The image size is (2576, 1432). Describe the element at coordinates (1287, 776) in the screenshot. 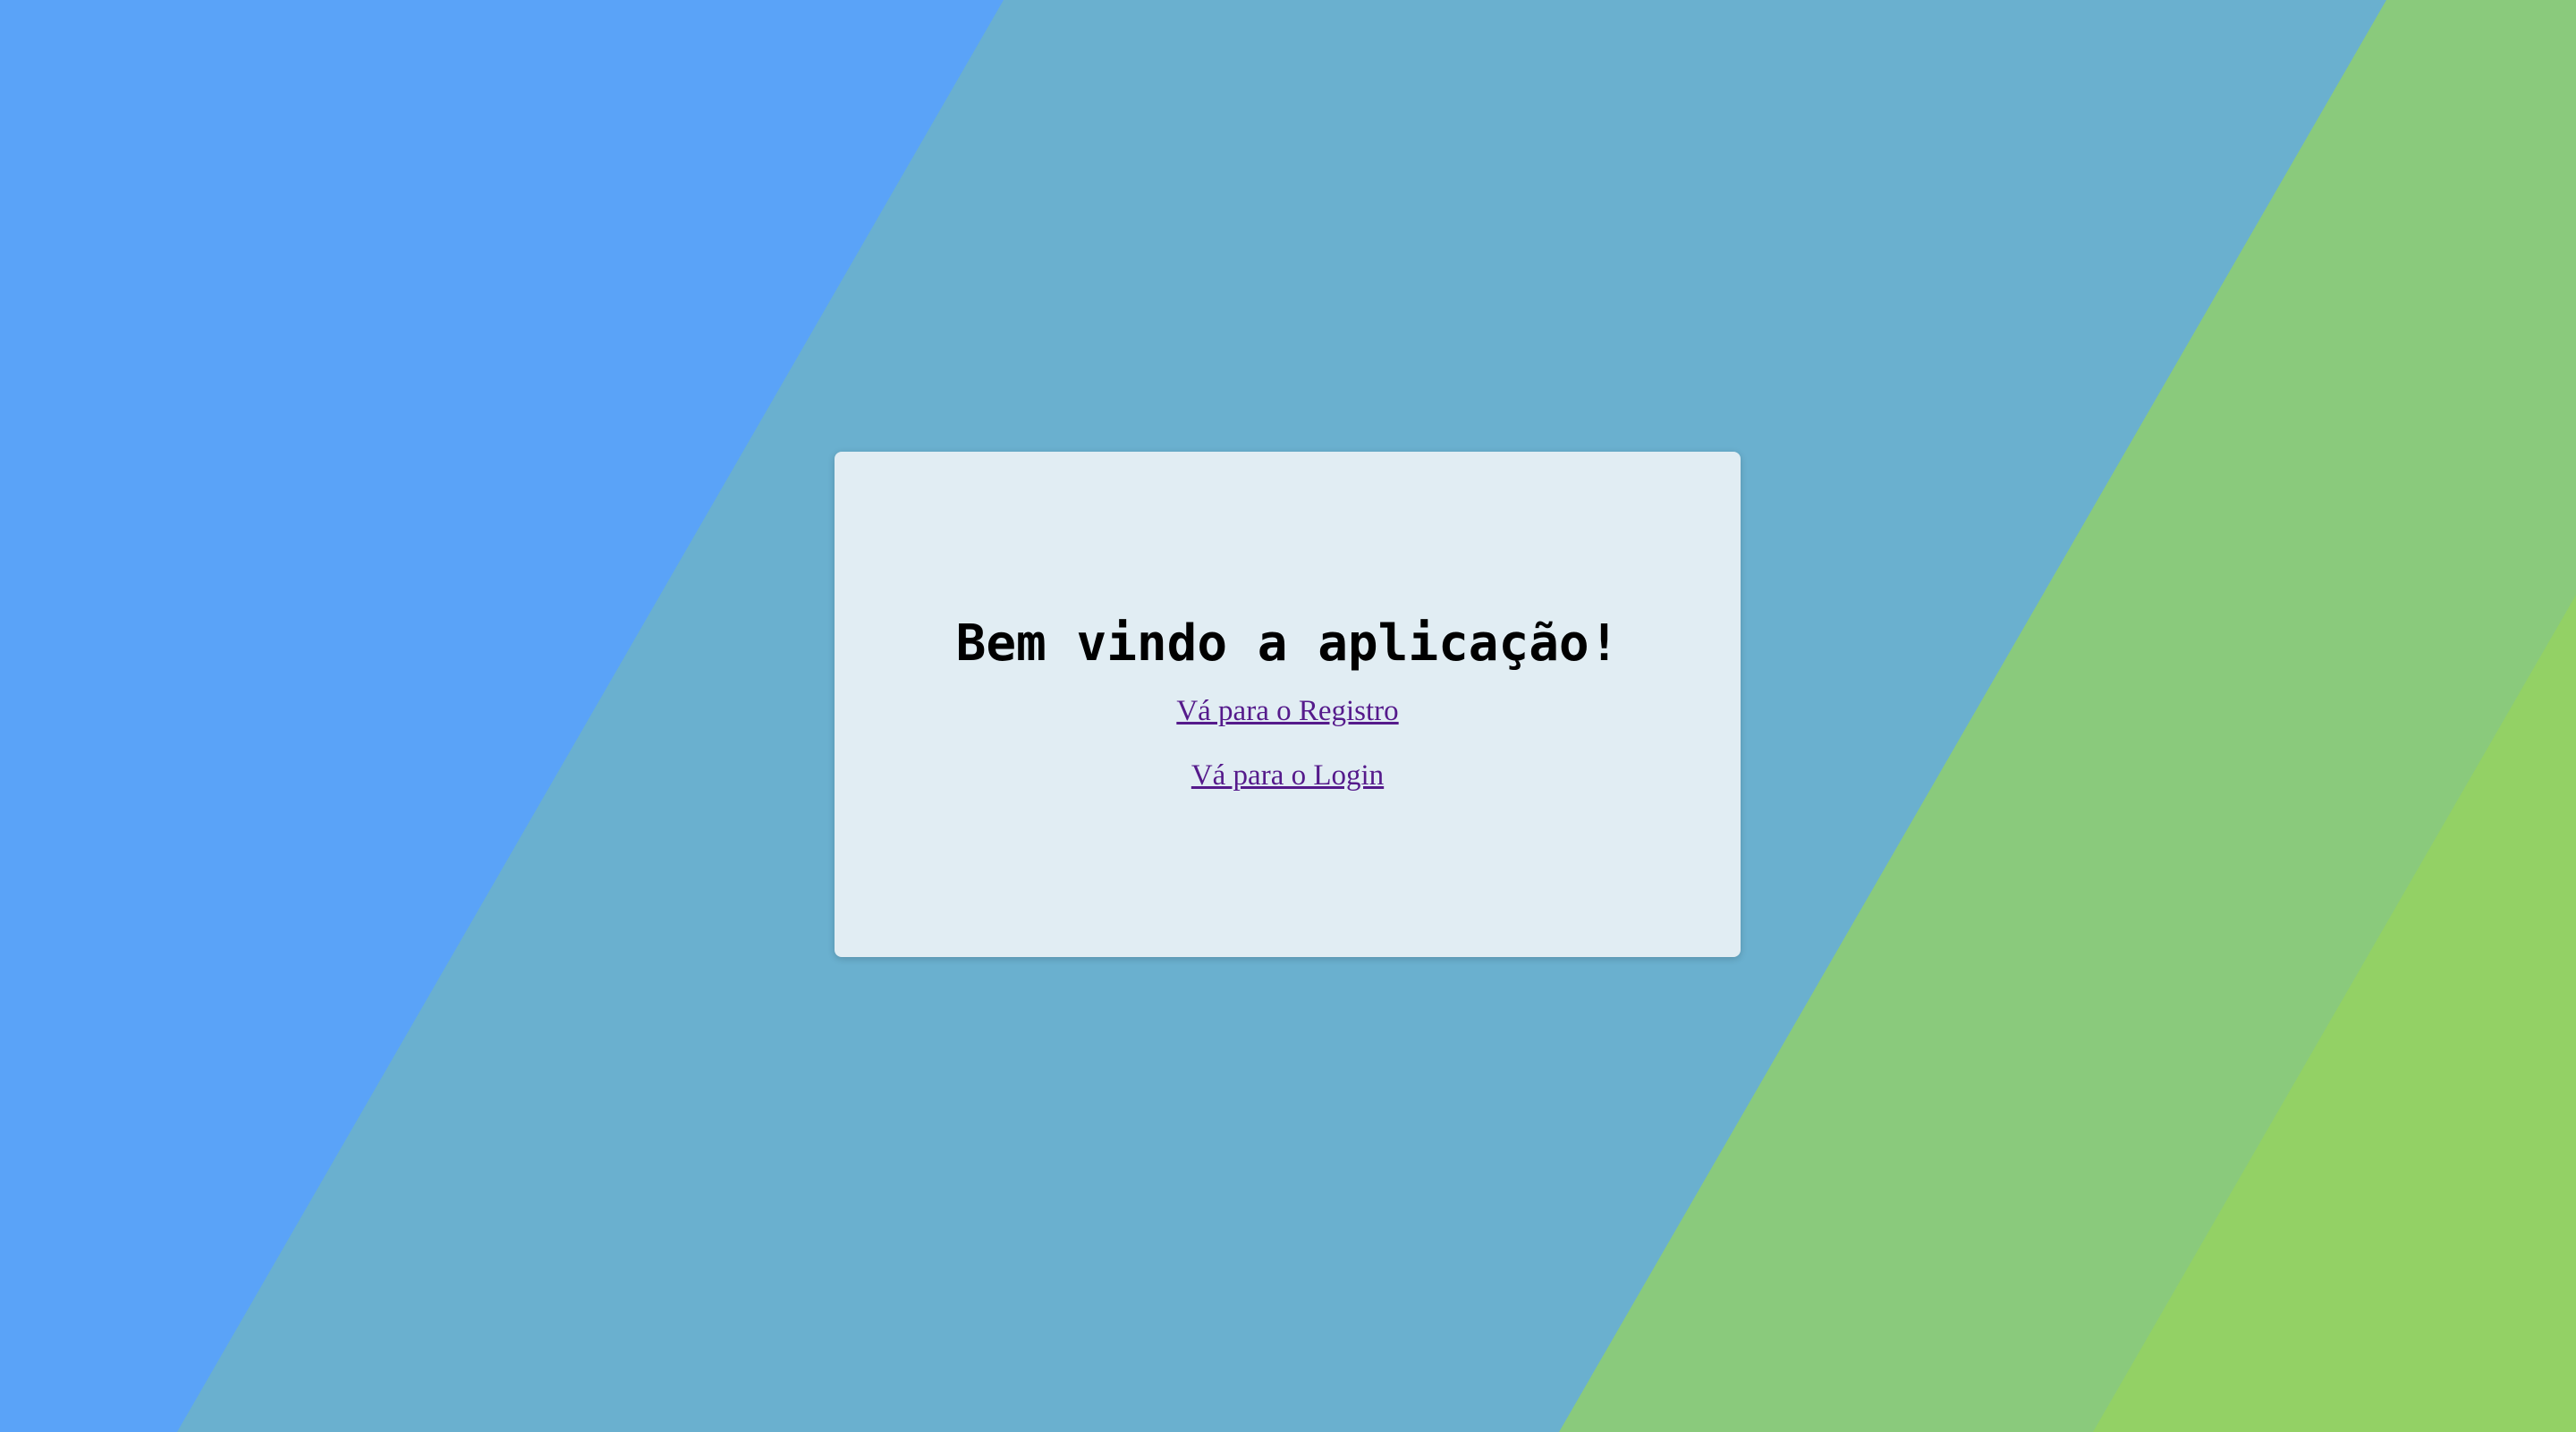

I see `login-link: Vá para o Login` at that location.